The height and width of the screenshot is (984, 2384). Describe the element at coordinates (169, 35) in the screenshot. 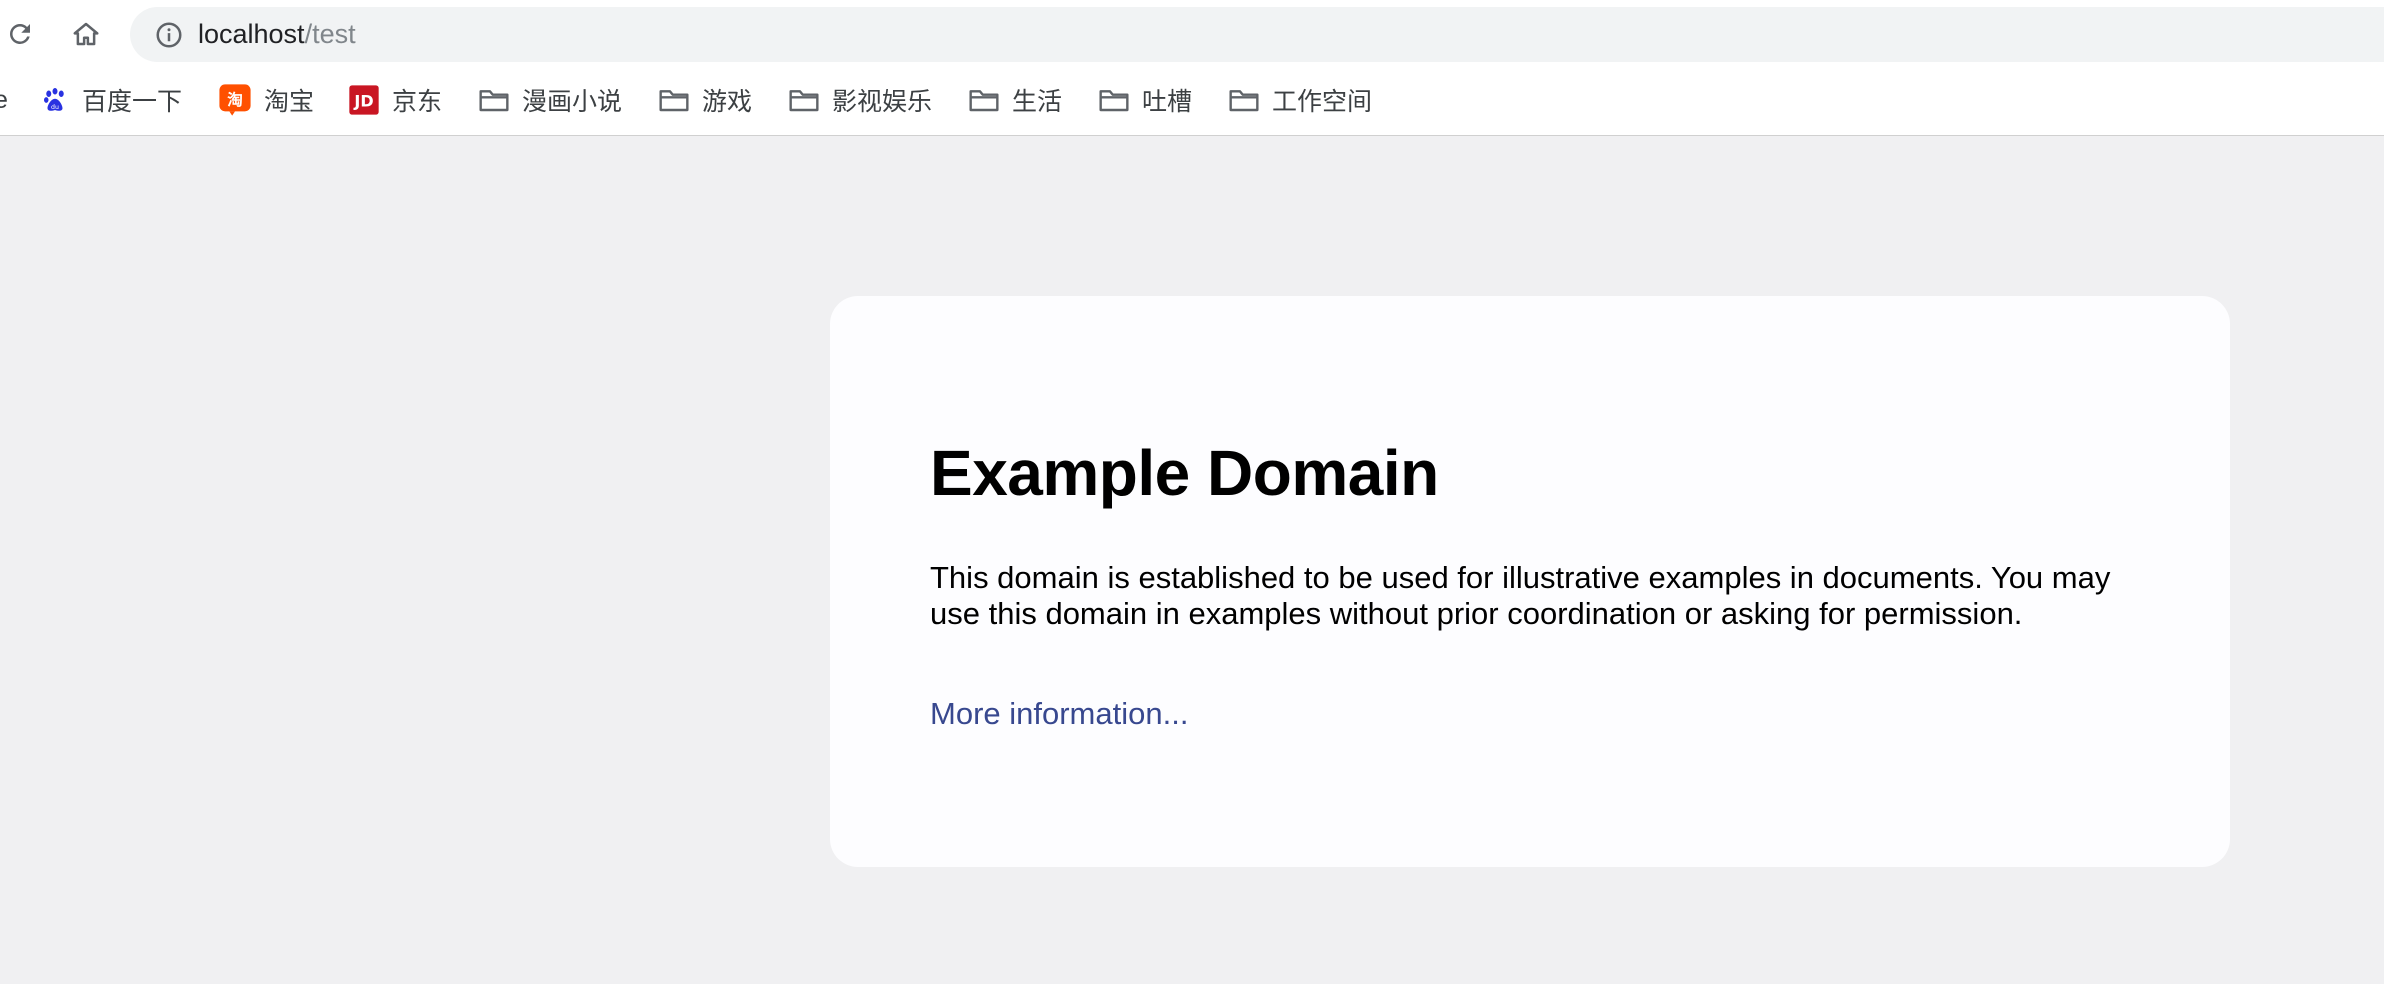

I see `info-icon` at that location.